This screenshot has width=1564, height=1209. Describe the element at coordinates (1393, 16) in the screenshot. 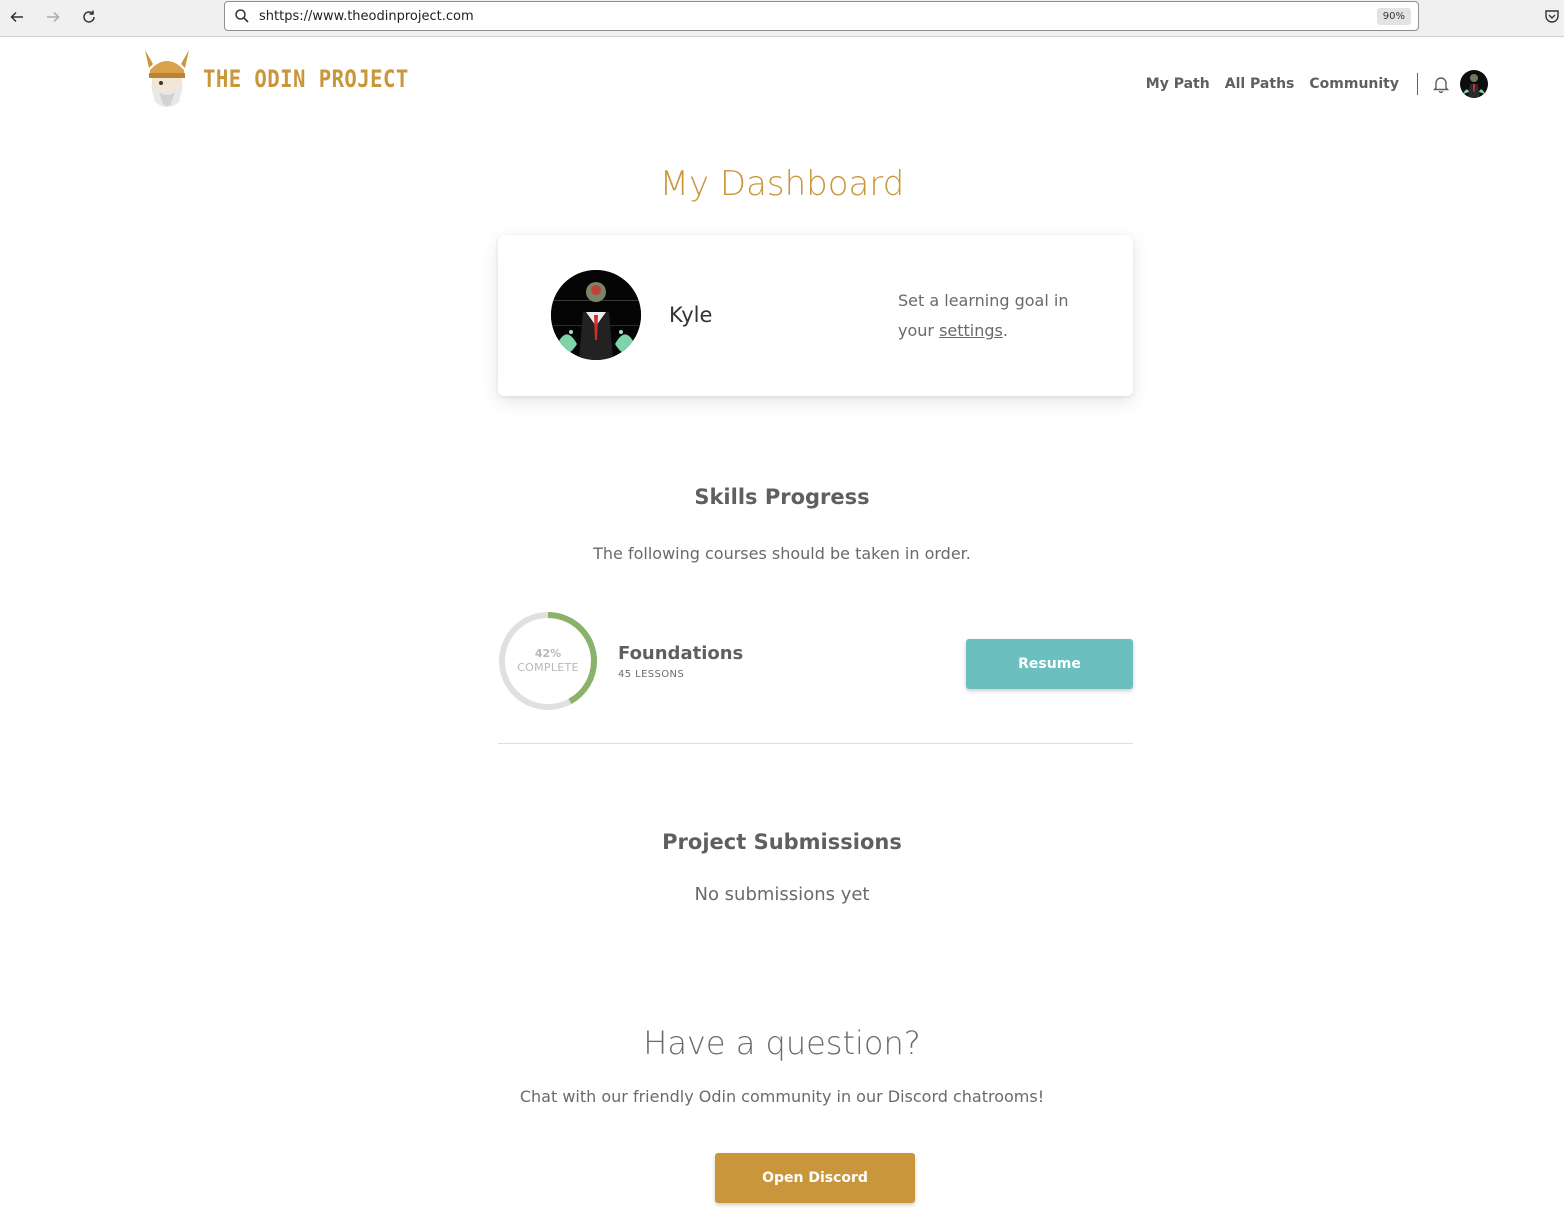

I see `zoom-indicator: 90%` at that location.